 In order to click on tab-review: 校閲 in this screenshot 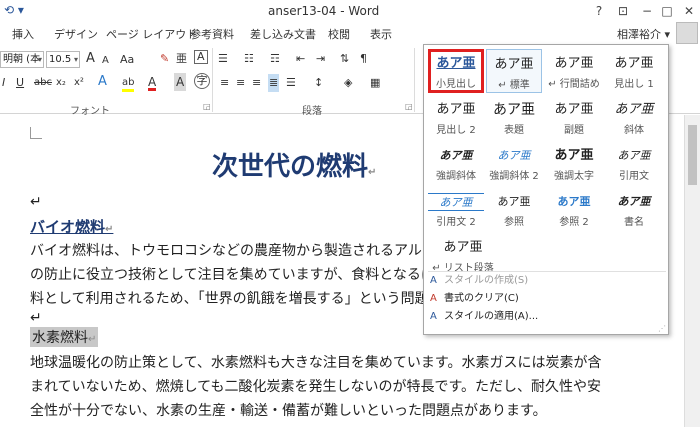, I will do `click(339, 34)`.